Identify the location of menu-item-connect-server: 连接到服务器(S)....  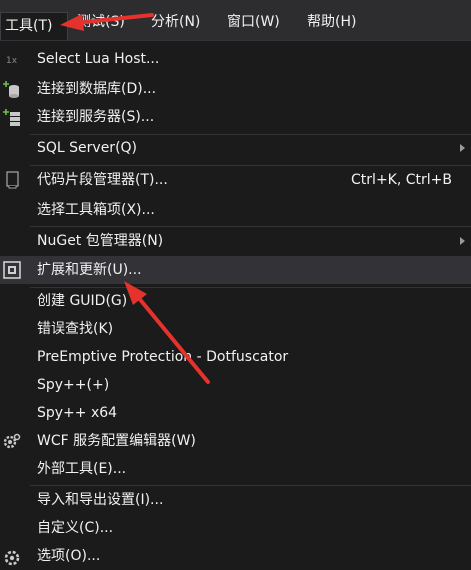
(235, 117).